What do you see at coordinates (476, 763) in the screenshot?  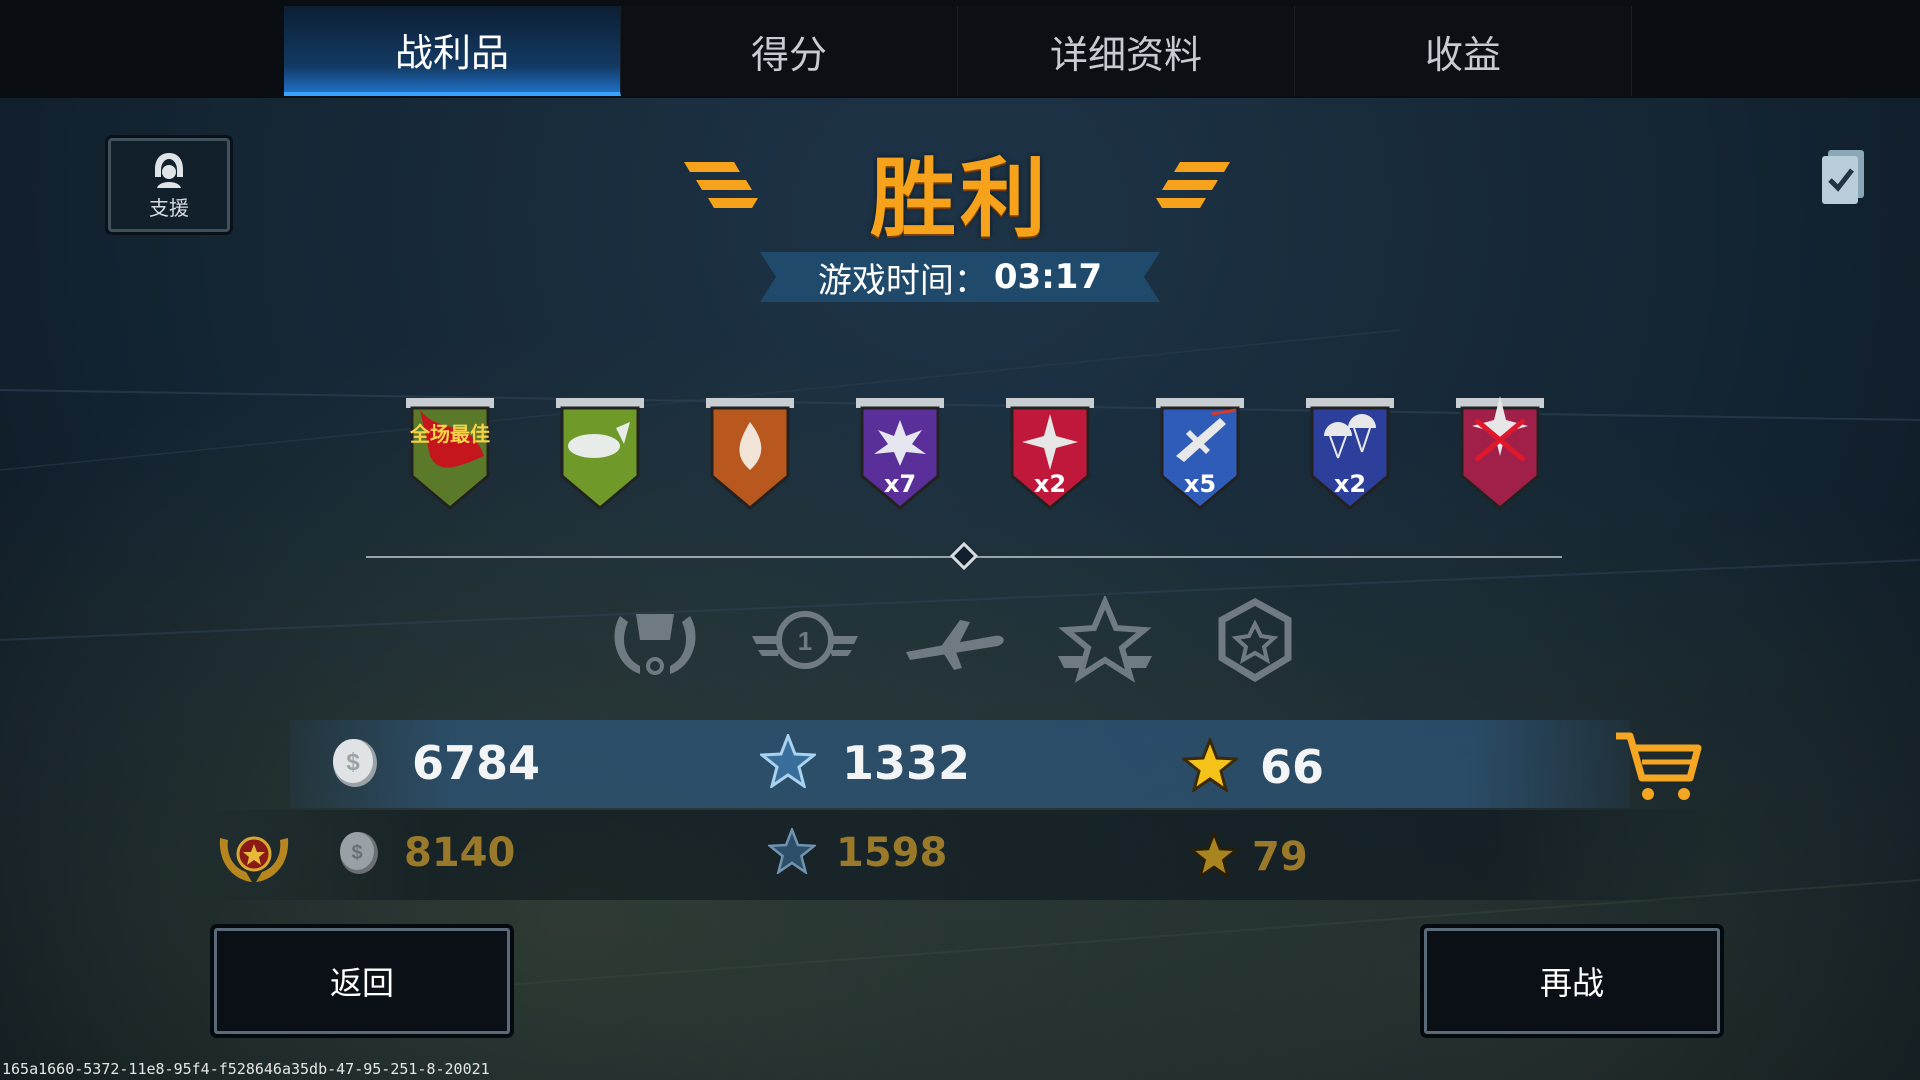 I see `silver-value: 6784` at bounding box center [476, 763].